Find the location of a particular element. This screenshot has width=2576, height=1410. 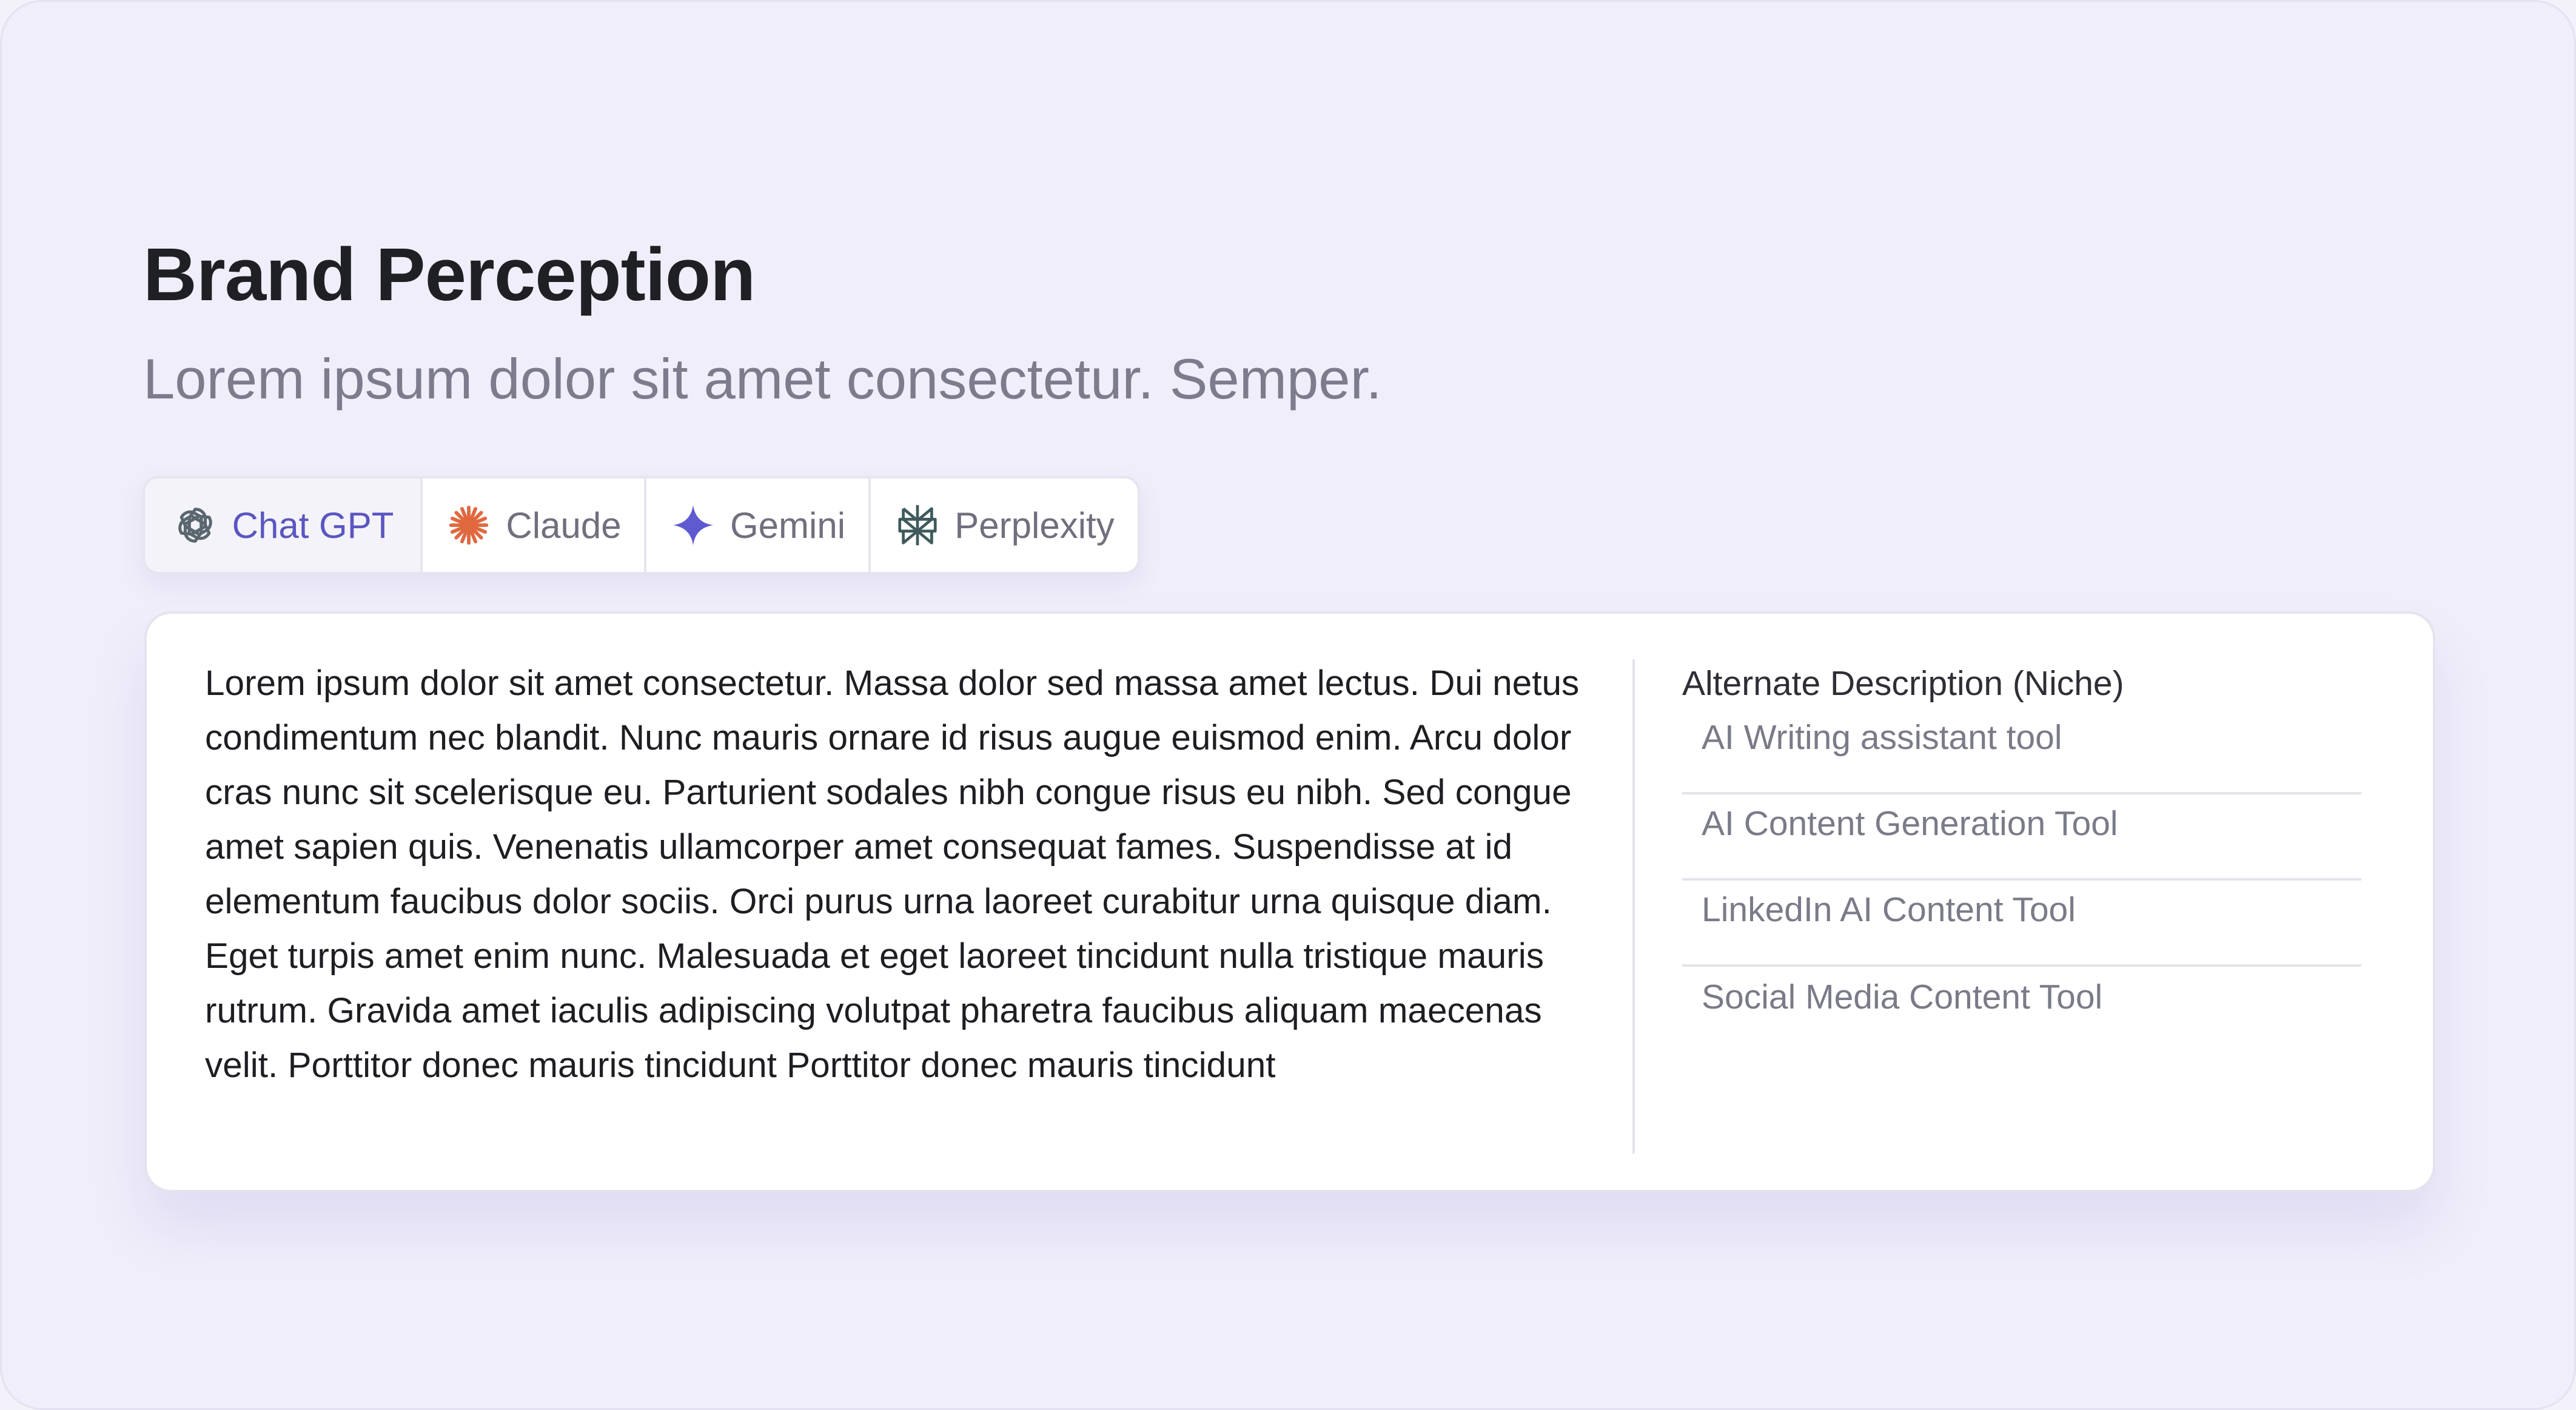

tab-perplexity: Perplexity is located at coordinates (1005, 525).